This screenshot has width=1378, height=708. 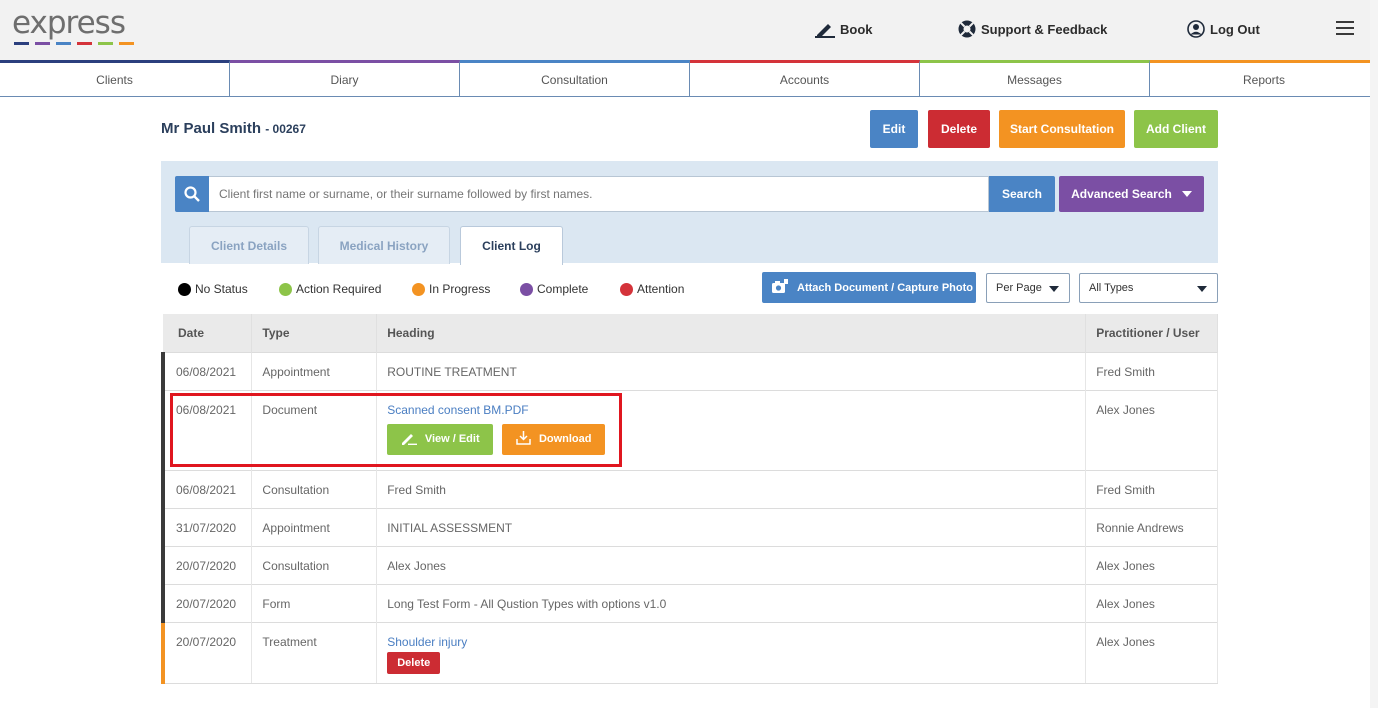 I want to click on row-type: Form, so click(x=314, y=602).